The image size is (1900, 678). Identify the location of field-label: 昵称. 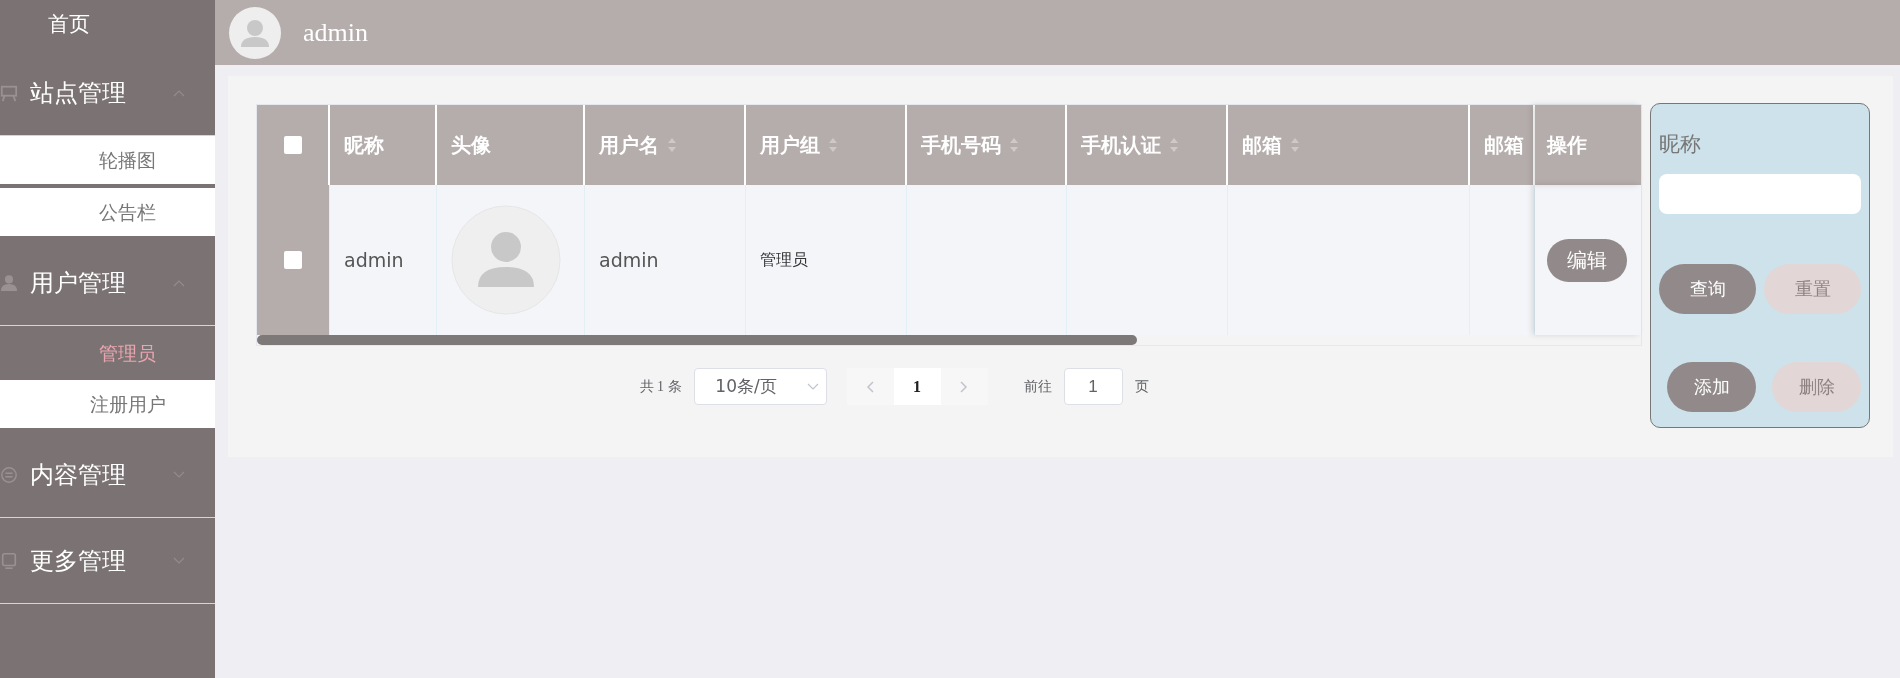
(1680, 144).